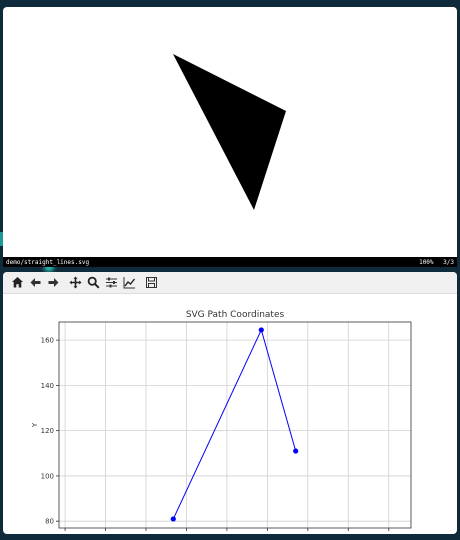 This screenshot has height=540, width=460. I want to click on configure-subplots-icon, so click(111, 282).